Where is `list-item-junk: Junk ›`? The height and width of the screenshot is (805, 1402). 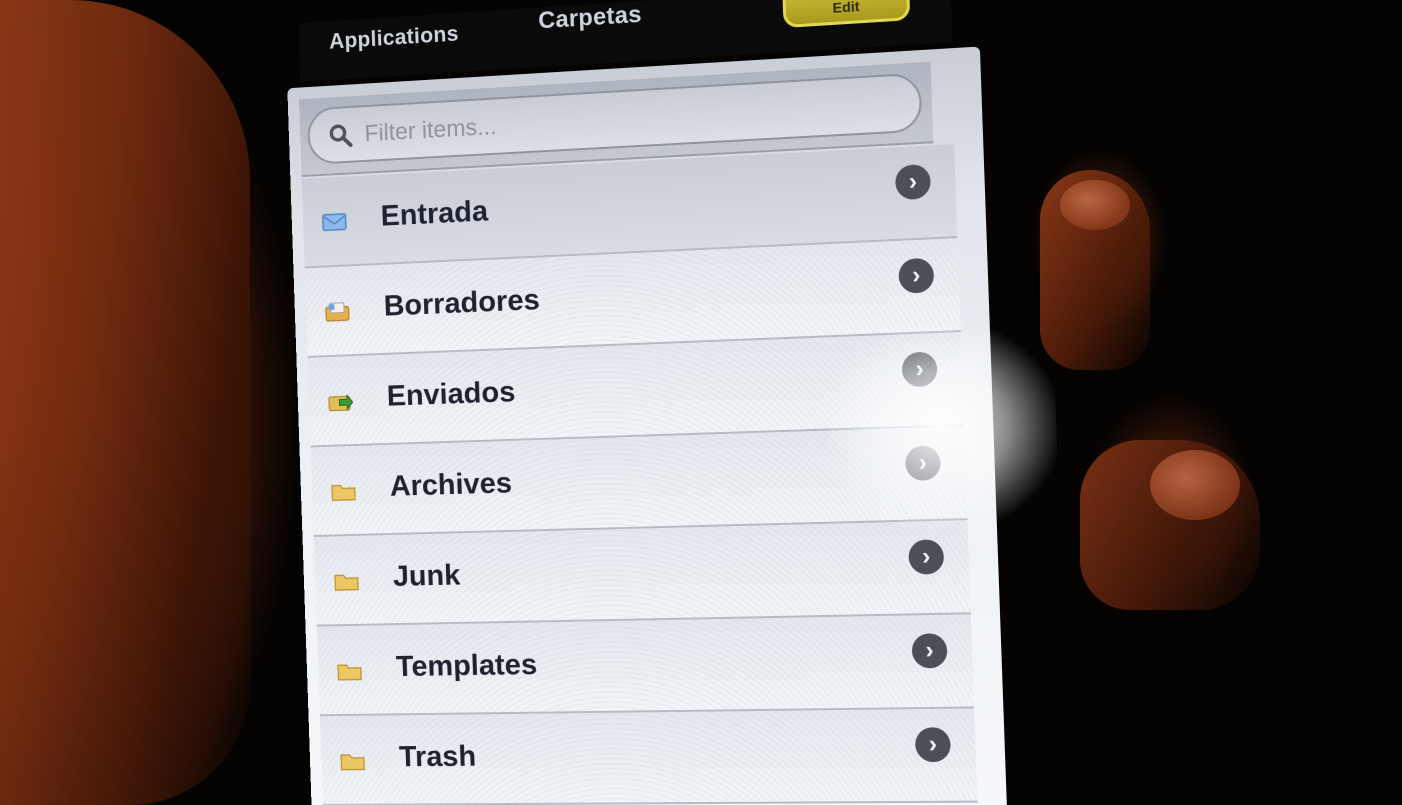 list-item-junk: Junk › is located at coordinates (642, 573).